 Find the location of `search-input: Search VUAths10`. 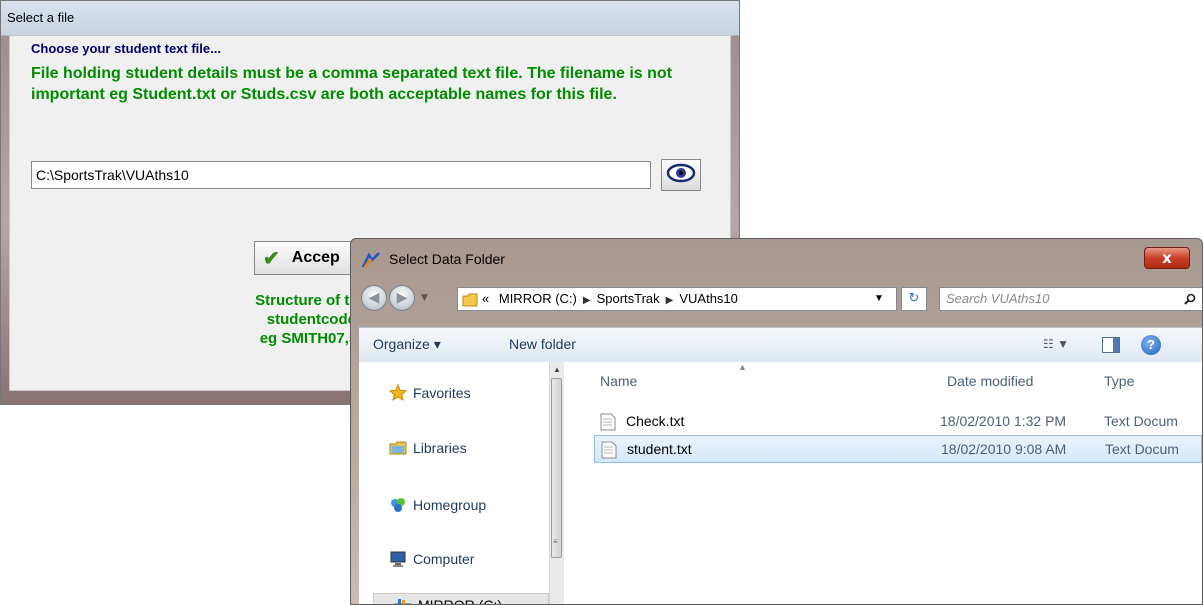

search-input: Search VUAths10 is located at coordinates (1070, 299).